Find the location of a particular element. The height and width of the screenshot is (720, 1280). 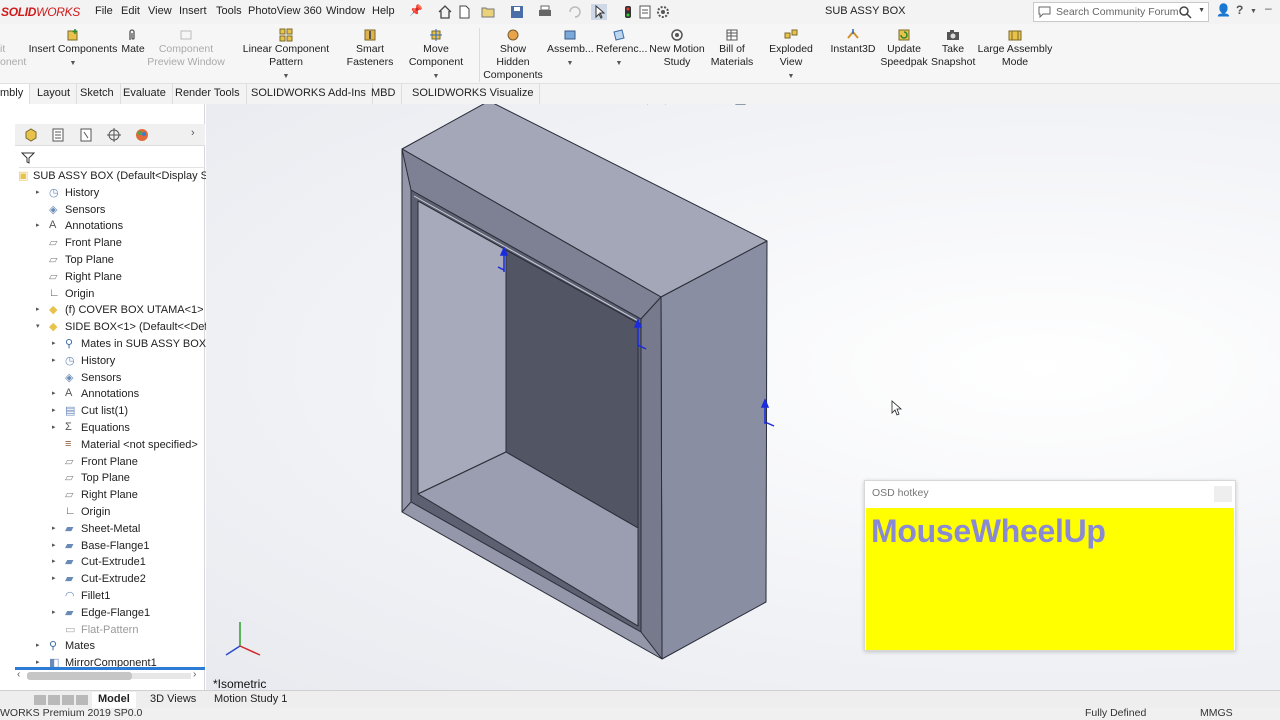

search-dropdown-icon: ▼ is located at coordinates (1201, 10).